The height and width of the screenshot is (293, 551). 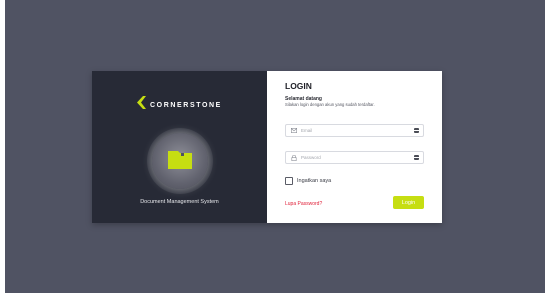 What do you see at coordinates (357, 130) in the screenshot?
I see `email-input` at bounding box center [357, 130].